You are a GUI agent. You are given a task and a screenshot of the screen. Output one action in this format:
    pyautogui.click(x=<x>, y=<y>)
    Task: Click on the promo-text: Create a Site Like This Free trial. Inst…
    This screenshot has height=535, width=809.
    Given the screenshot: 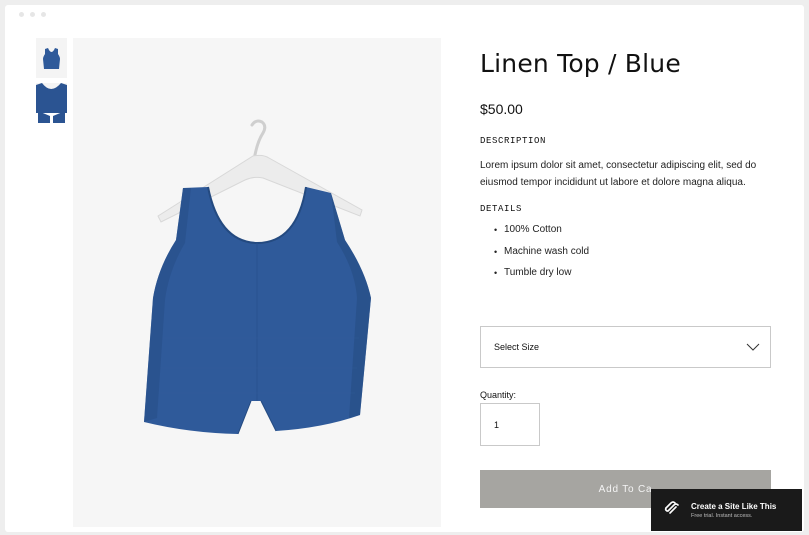 What is the action you would take?
    pyautogui.click(x=733, y=510)
    